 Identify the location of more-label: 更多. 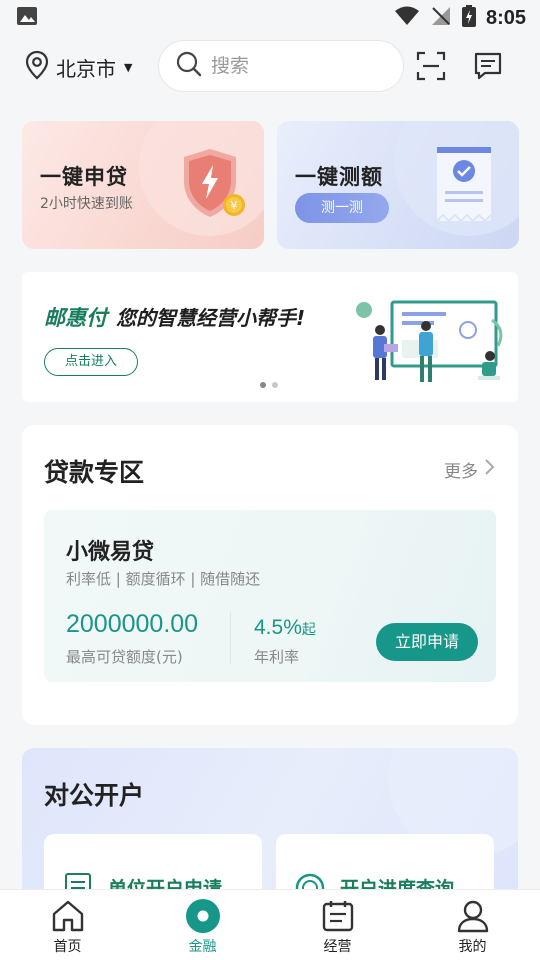
(461, 472).